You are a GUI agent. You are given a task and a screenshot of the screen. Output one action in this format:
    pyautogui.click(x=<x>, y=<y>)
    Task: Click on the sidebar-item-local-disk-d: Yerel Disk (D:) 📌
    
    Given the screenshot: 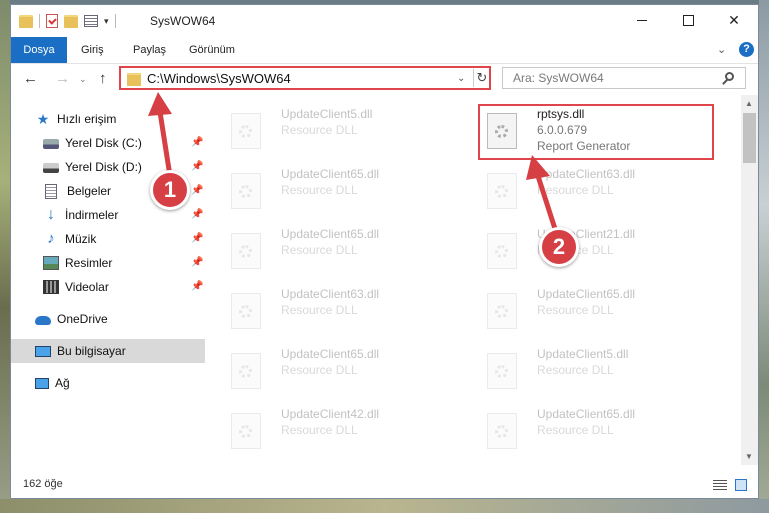 What is the action you would take?
    pyautogui.click(x=124, y=167)
    